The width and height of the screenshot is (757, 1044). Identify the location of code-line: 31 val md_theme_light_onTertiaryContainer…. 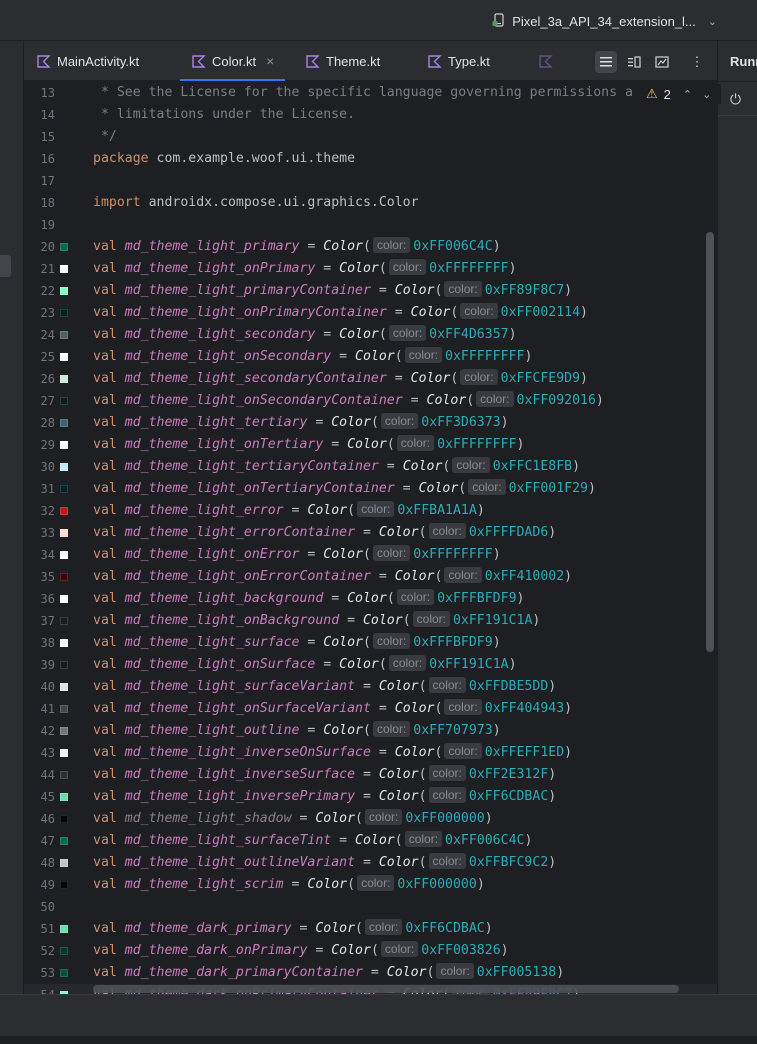
(370, 489).